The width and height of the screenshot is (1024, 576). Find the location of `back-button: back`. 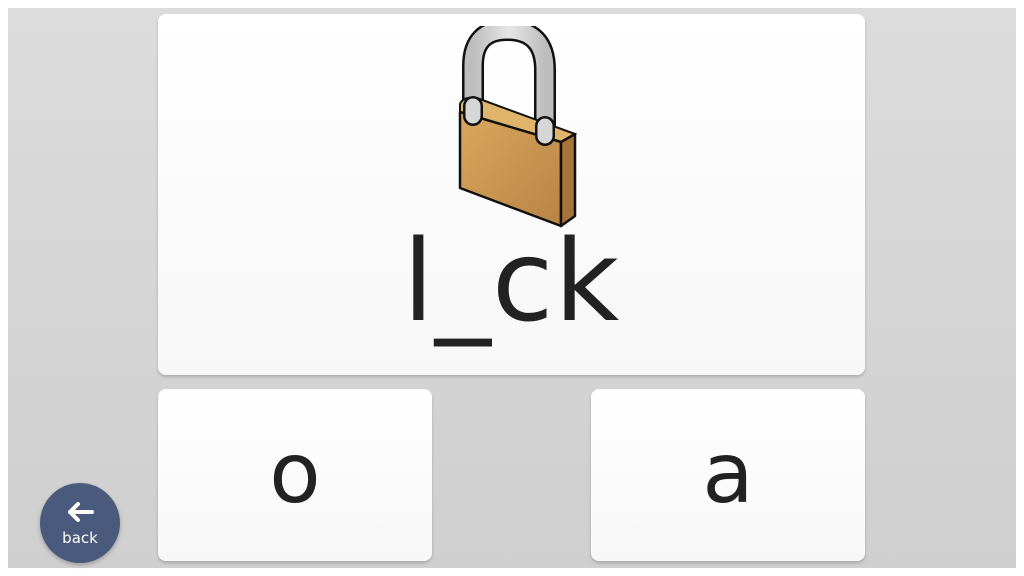

back-button: back is located at coordinates (80, 523).